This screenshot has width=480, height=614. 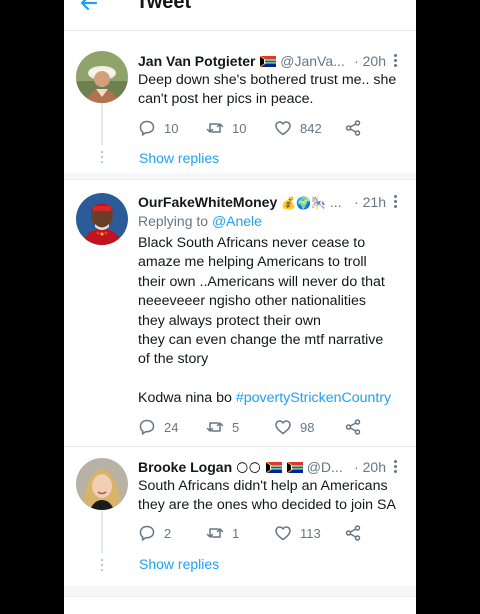 What do you see at coordinates (304, 203) in the screenshot?
I see `globe-emoji: 🌍` at bounding box center [304, 203].